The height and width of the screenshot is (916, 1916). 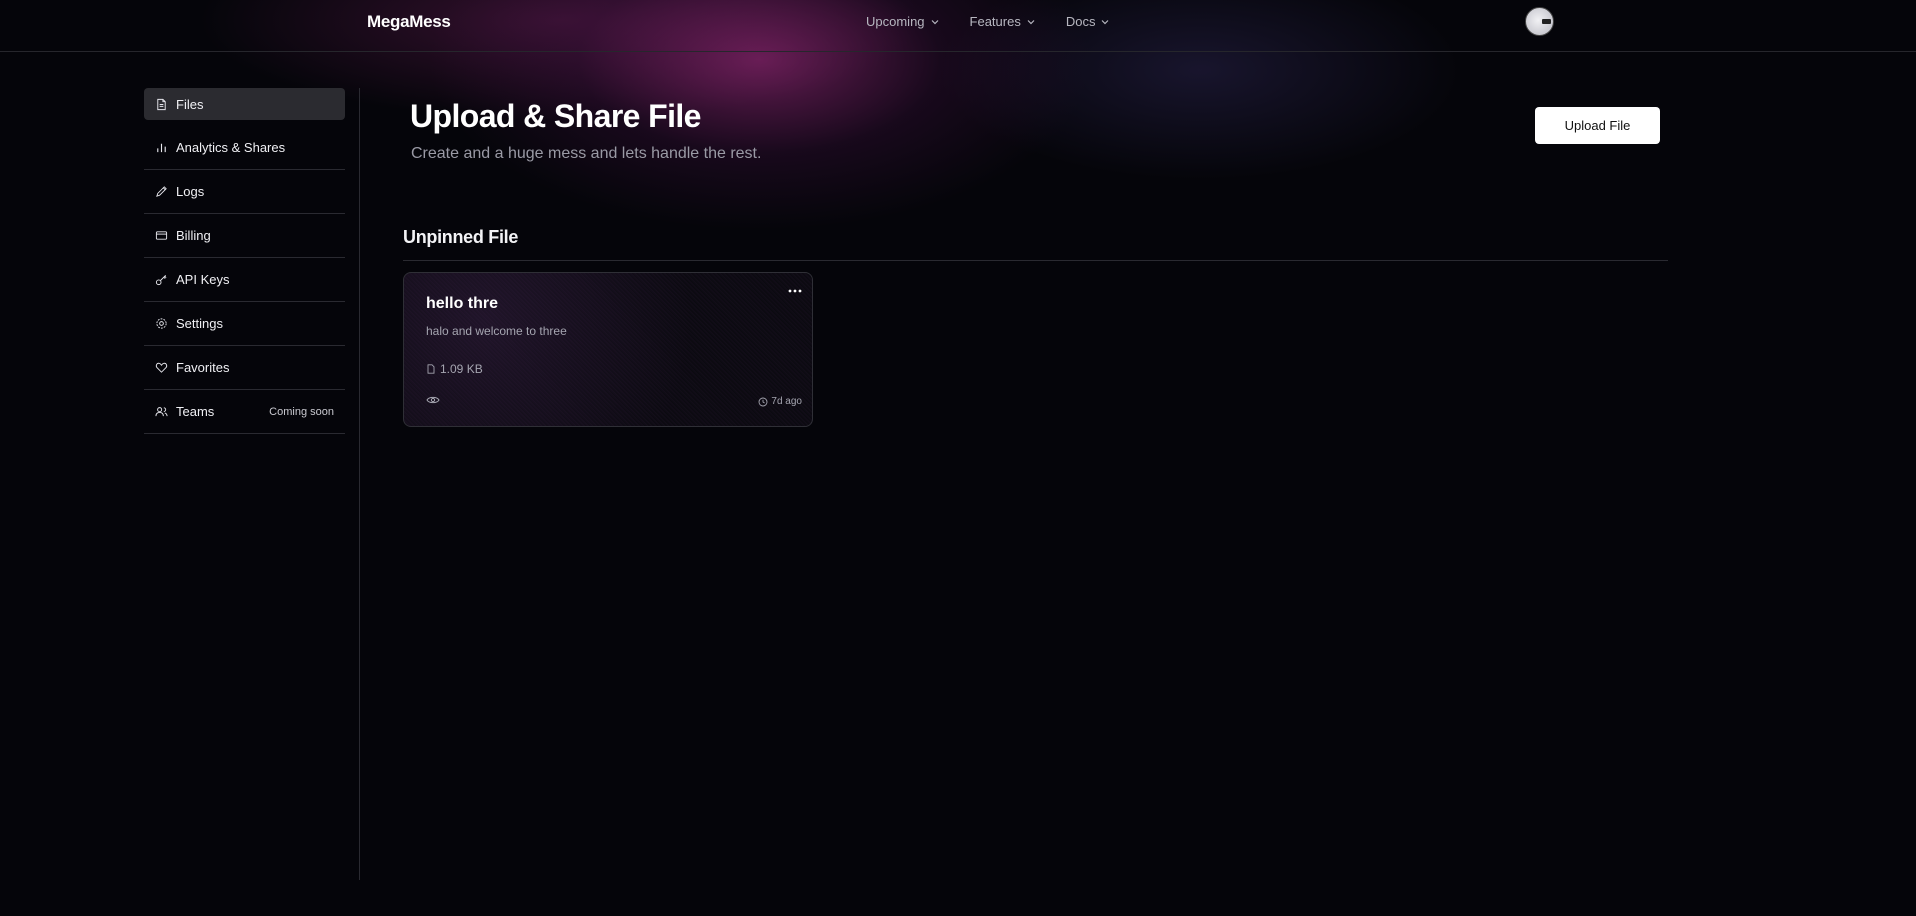 What do you see at coordinates (1035, 260) in the screenshot?
I see `section-divider` at bounding box center [1035, 260].